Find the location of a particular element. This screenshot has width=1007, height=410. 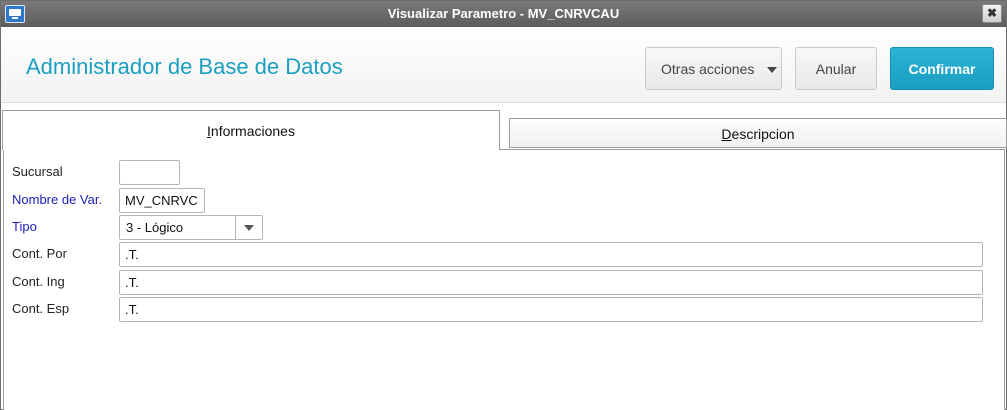

nombre-var-label: Nombre de Var. is located at coordinates (57, 199).